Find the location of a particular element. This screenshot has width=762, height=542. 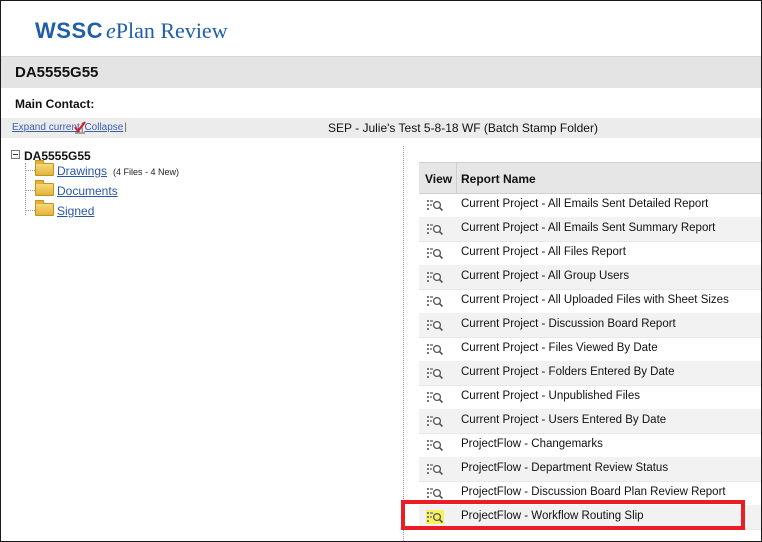

file-count: (4 Files - 4 New) is located at coordinates (146, 172).